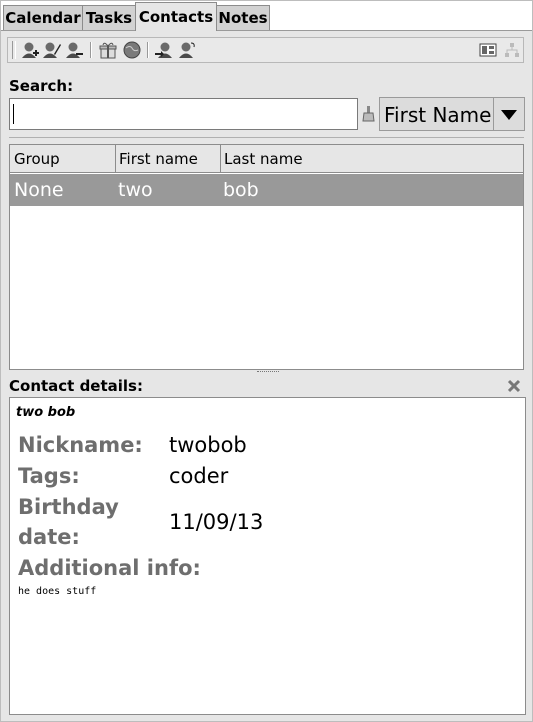 This screenshot has height=722, width=533. Describe the element at coordinates (46, 412) in the screenshot. I see `contact-full-name: two bob` at that location.